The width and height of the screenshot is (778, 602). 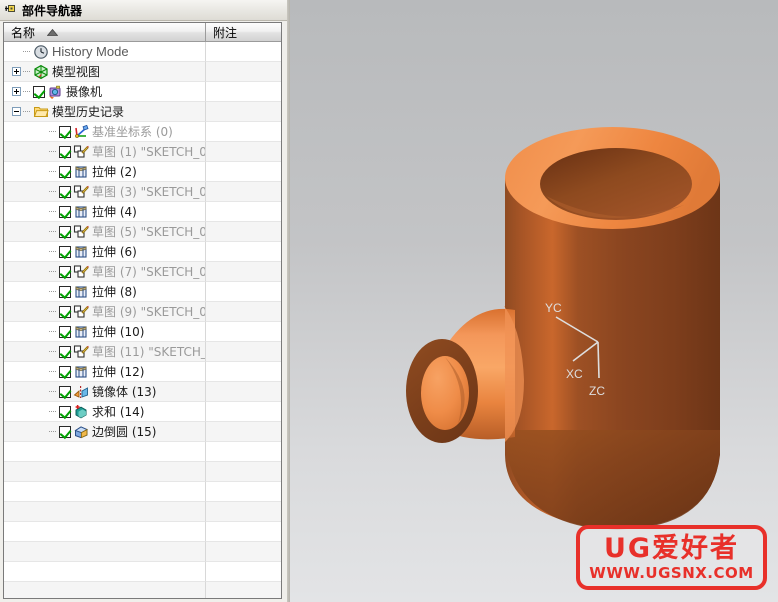 I want to click on tree-row-name-cell: 模型历史记录, so click(x=105, y=112).